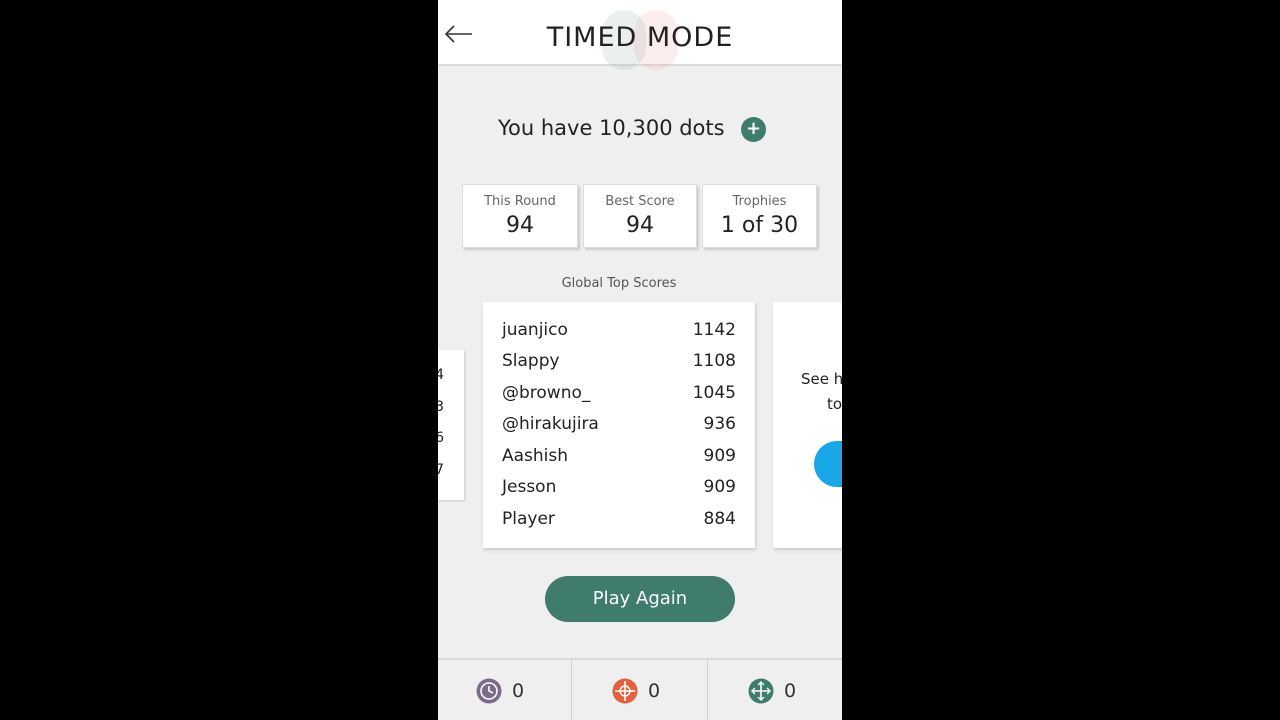  Describe the element at coordinates (611, 128) in the screenshot. I see `dots-balance: You have 10,300 dots` at that location.